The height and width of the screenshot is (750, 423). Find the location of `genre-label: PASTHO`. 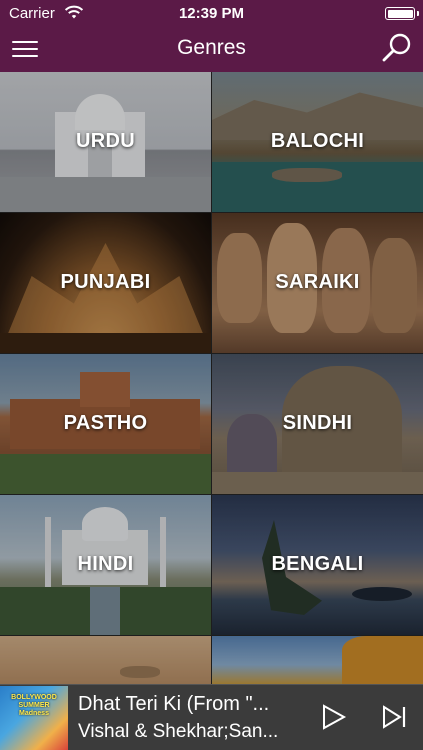

genre-label: PASTHO is located at coordinates (105, 423).